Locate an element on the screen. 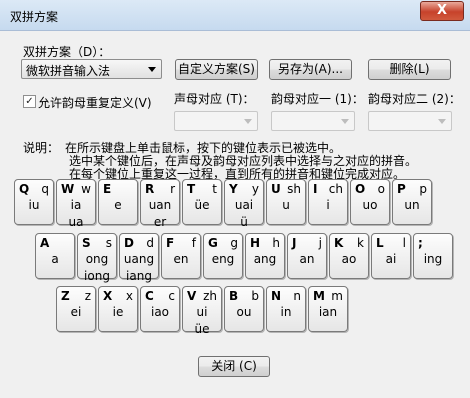 Image resolution: width=470 pixels, height=398 pixels. key-yunmu: en is located at coordinates (181, 259).